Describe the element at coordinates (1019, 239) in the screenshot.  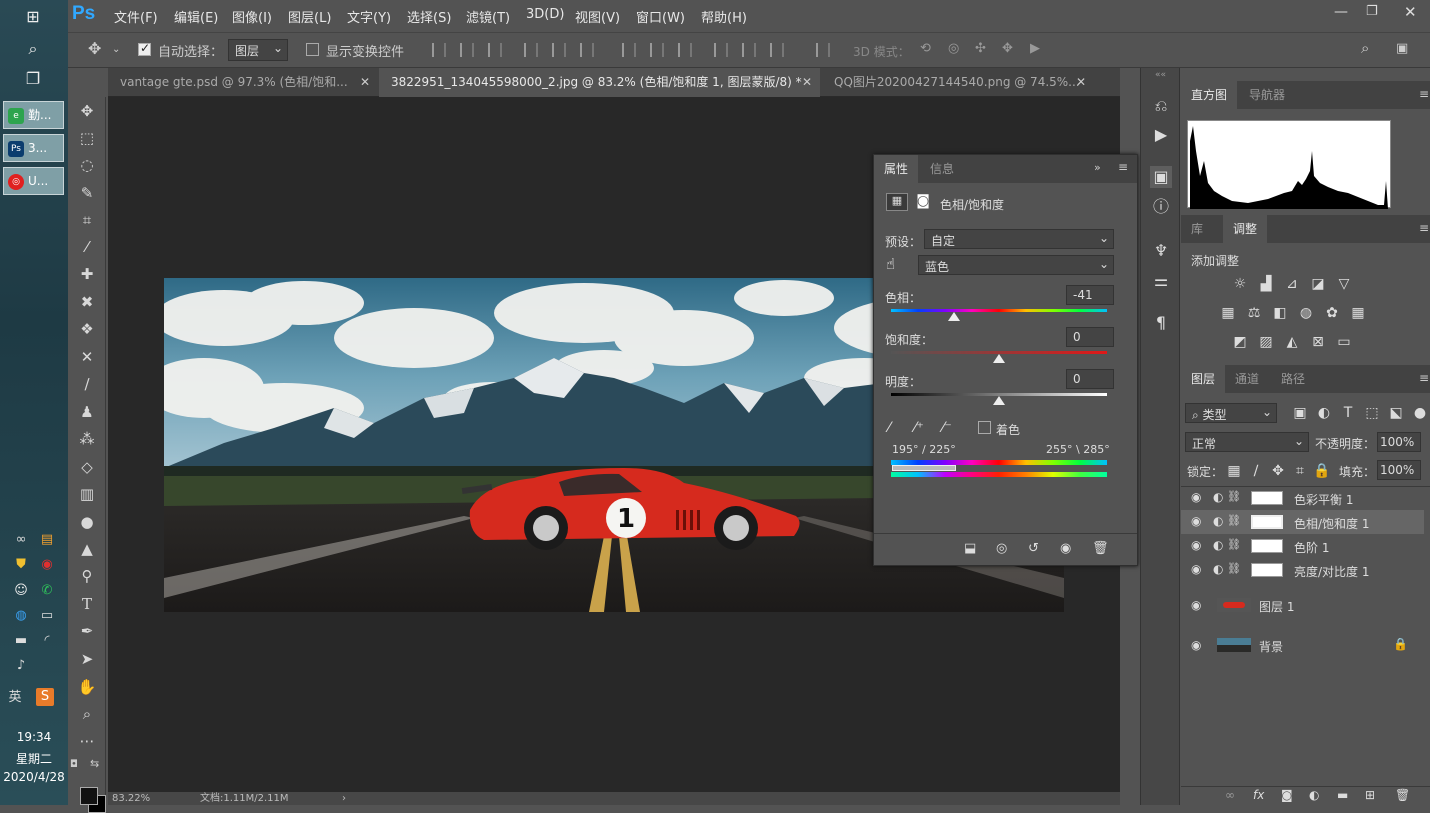
I see `preset-dropdown: 自定 ⌄` at that location.